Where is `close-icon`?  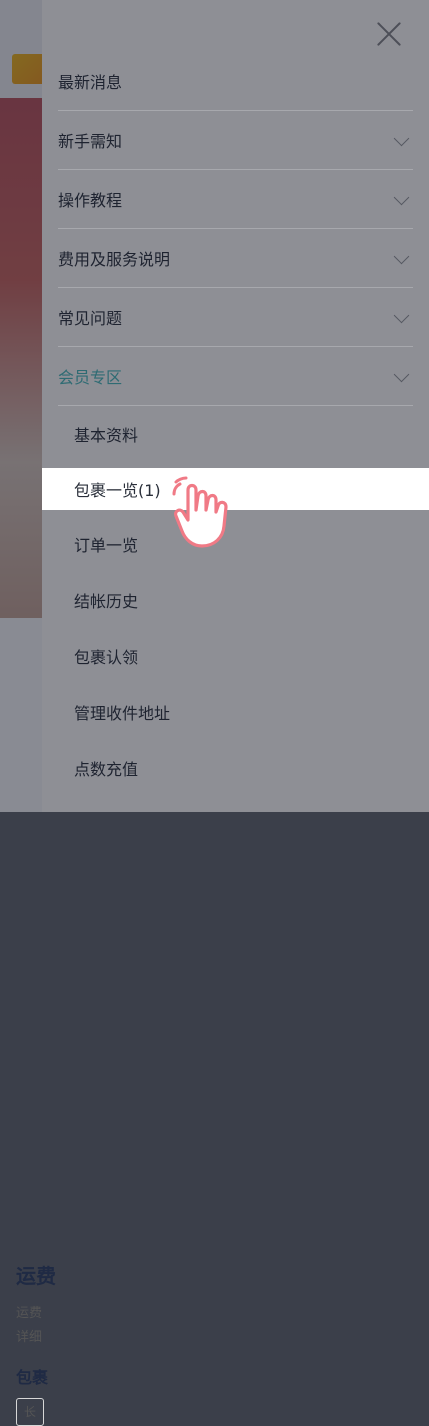 close-icon is located at coordinates (389, 34).